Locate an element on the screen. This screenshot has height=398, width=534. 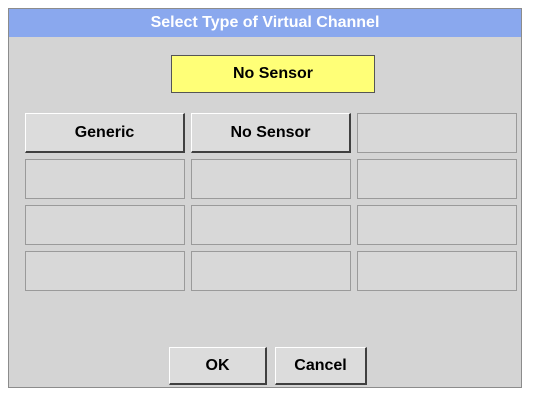
ok-button: OK is located at coordinates (218, 366).